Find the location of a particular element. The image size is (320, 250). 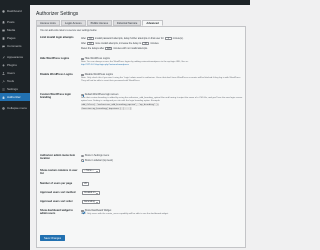

custom-columns-value: -- None -- is located at coordinates (89, 171).